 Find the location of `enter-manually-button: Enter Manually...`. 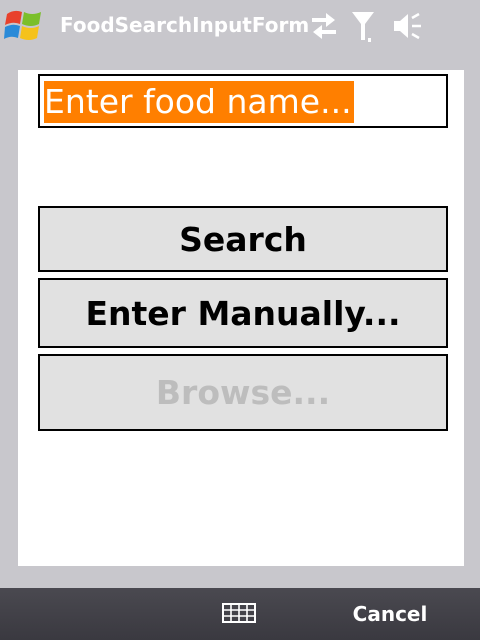

enter-manually-button: Enter Manually... is located at coordinates (243, 313).